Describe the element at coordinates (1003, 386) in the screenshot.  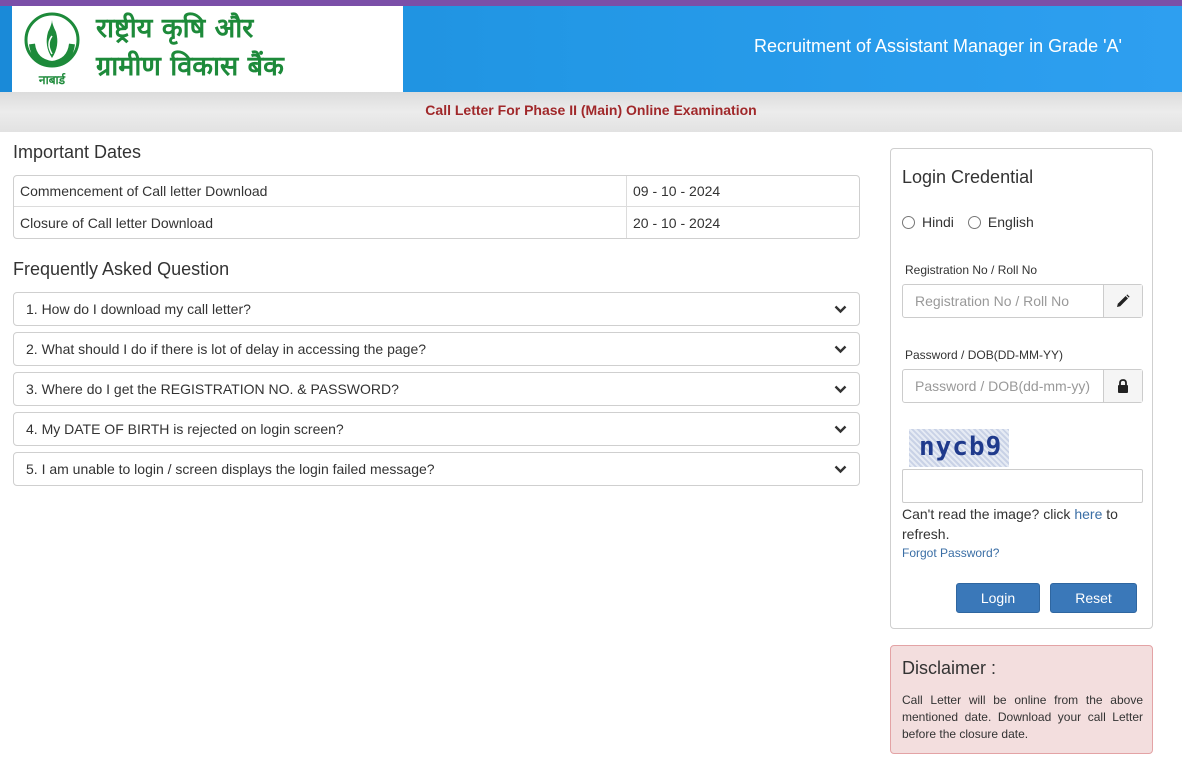
I see `password-input: Password / DOB(dd-mm-yy)` at that location.